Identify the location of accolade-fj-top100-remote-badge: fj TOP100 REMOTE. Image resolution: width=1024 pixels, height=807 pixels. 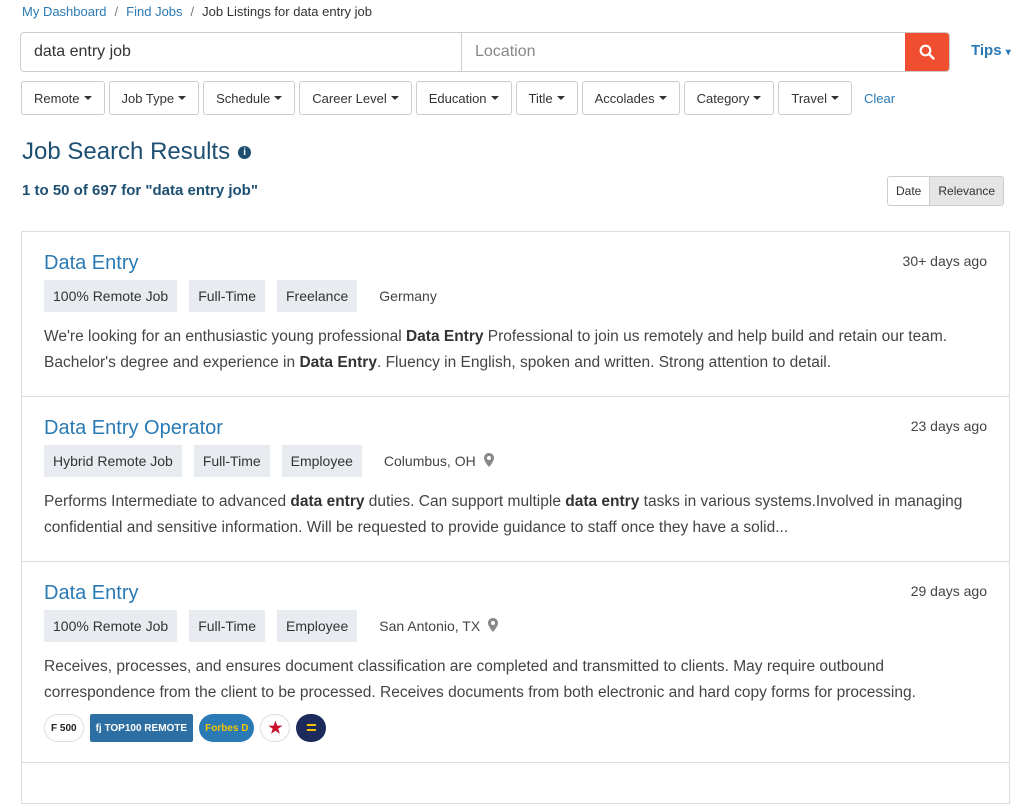
(141, 728).